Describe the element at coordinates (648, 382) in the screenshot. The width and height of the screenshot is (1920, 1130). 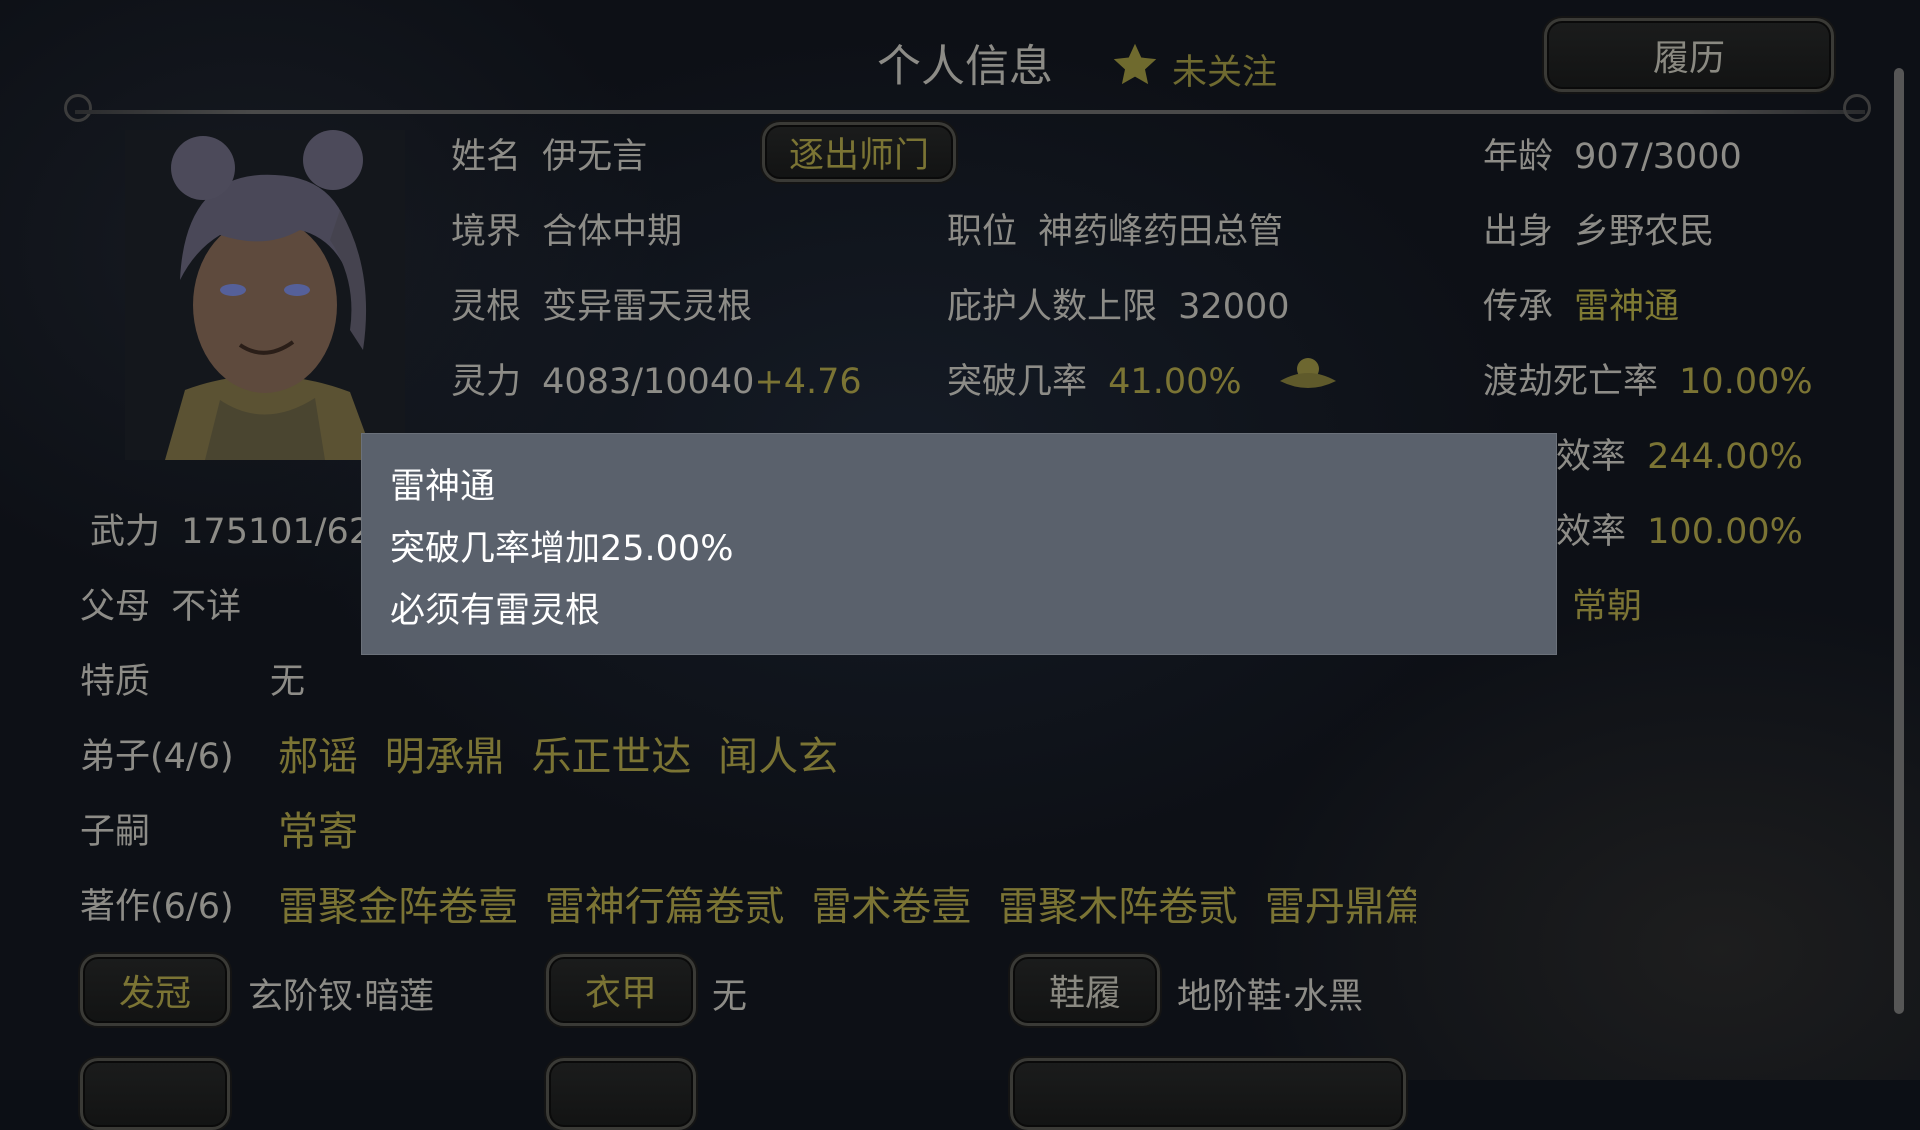
I see `spirit-value: 4083/10040` at that location.